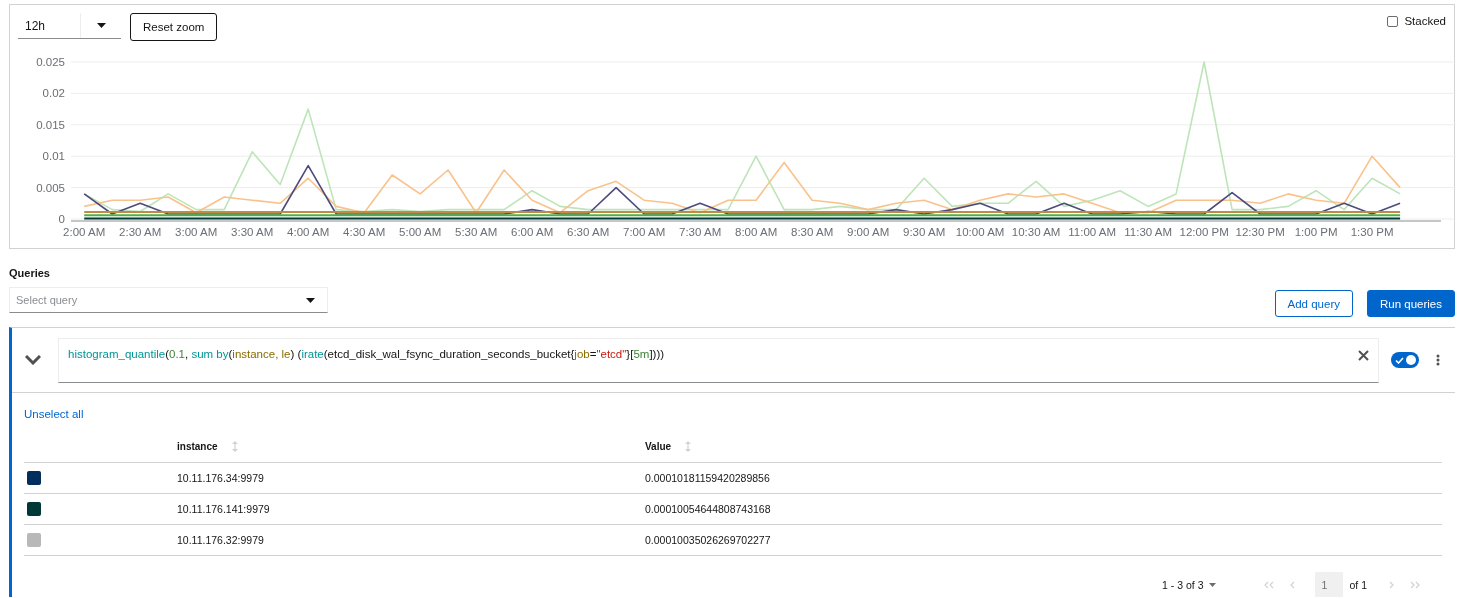  I want to click on y-tick-label: 0.02, so click(53, 93).